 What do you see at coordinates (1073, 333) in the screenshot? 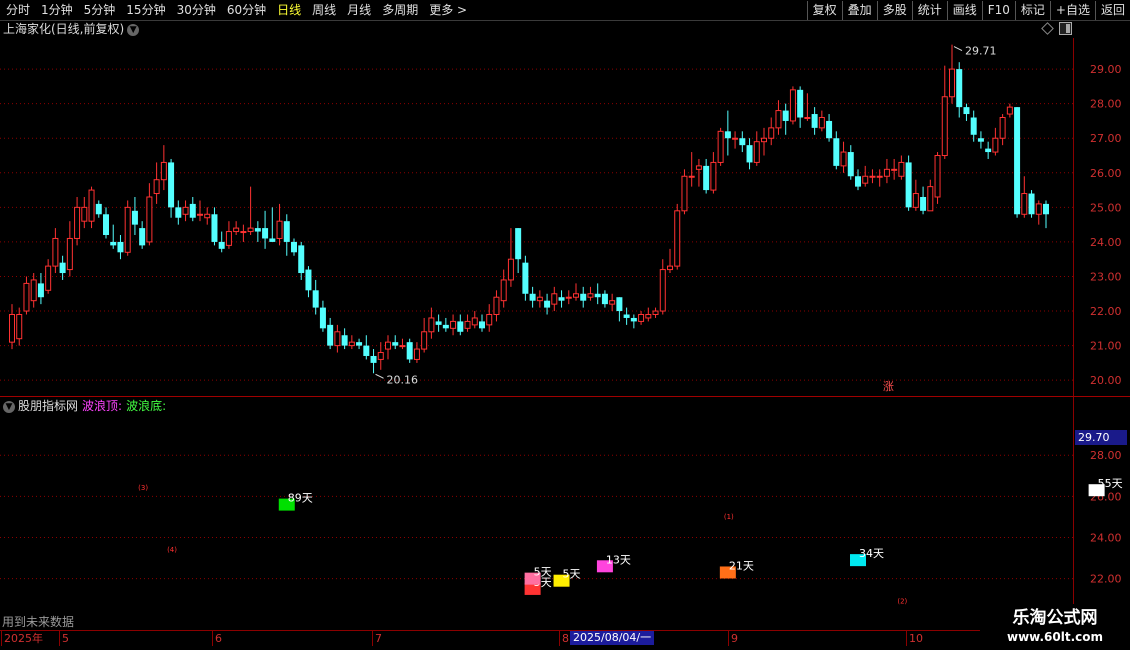
I see `price-axis-line` at bounding box center [1073, 333].